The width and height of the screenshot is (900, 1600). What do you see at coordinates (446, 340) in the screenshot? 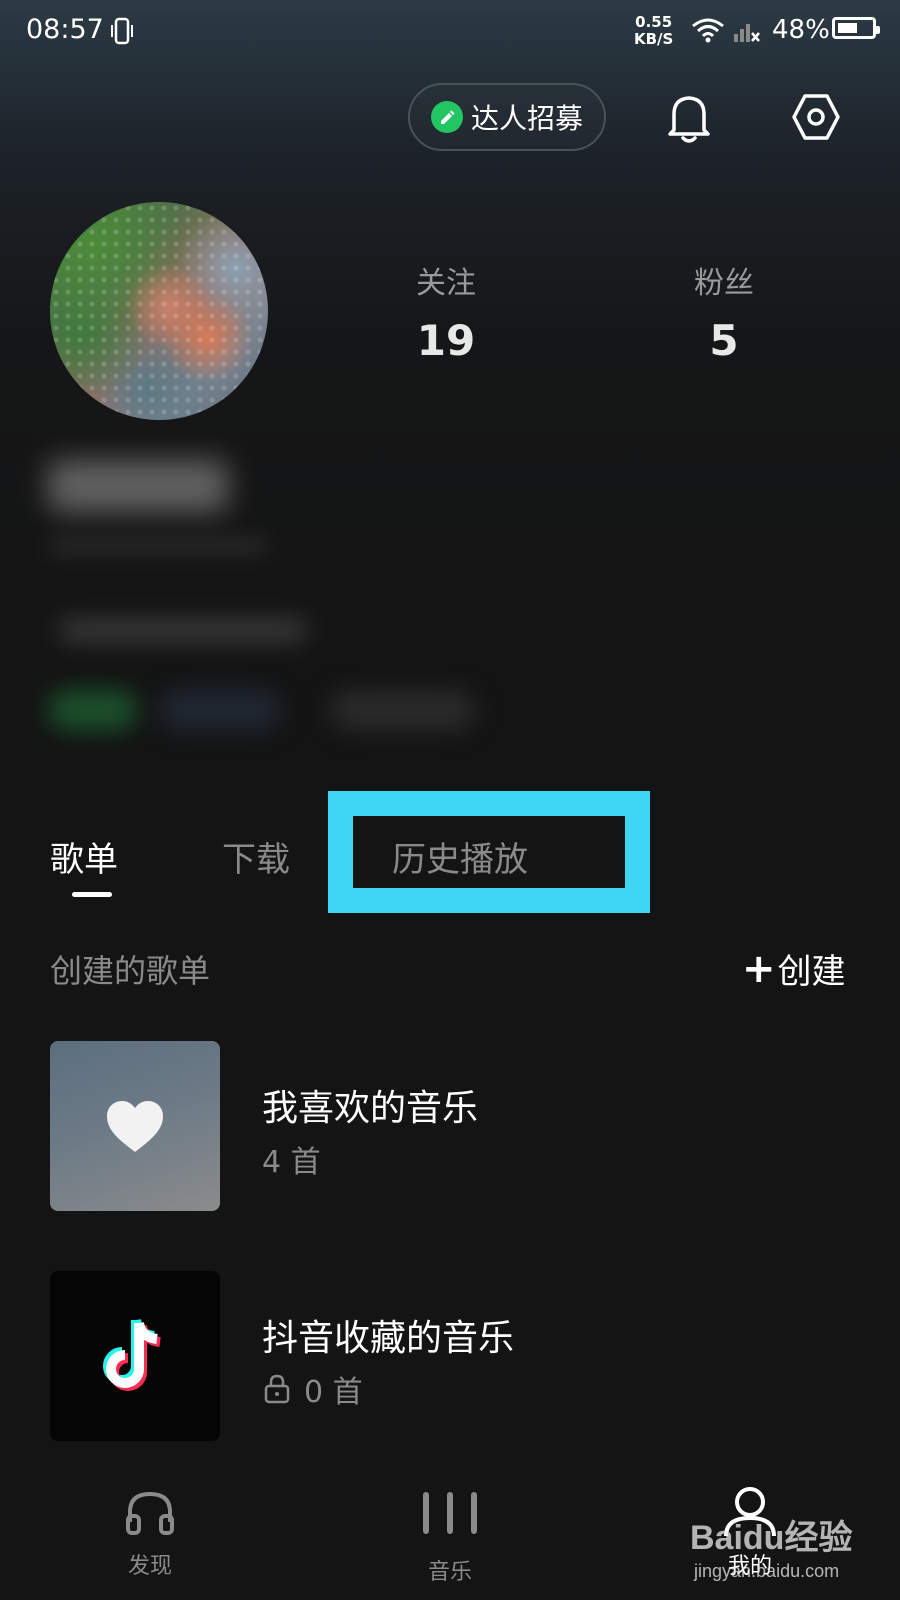
I see `following-count: 19` at bounding box center [446, 340].